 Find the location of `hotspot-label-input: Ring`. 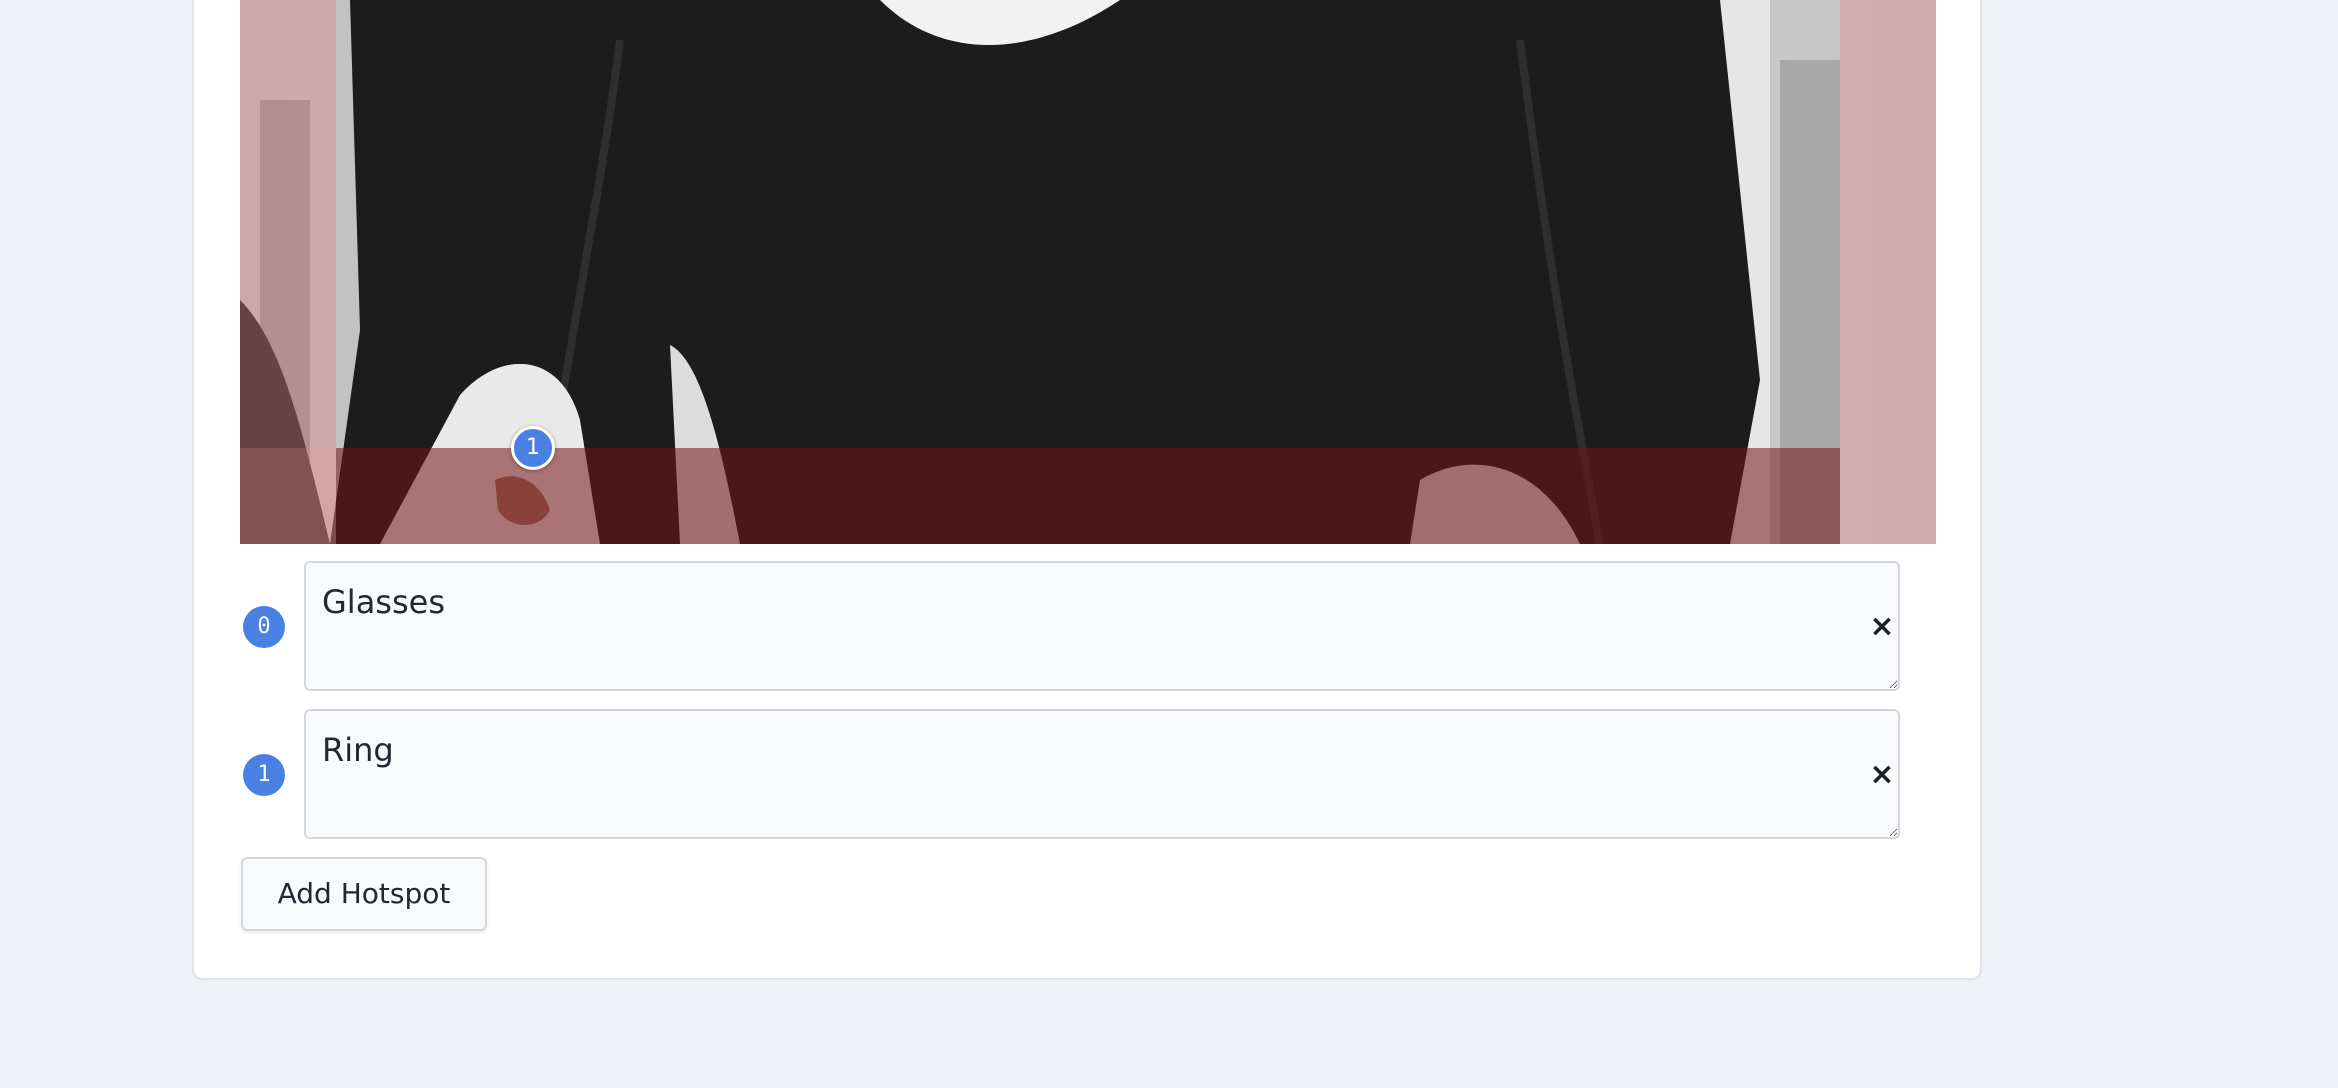

hotspot-label-input: Ring is located at coordinates (1102, 774).